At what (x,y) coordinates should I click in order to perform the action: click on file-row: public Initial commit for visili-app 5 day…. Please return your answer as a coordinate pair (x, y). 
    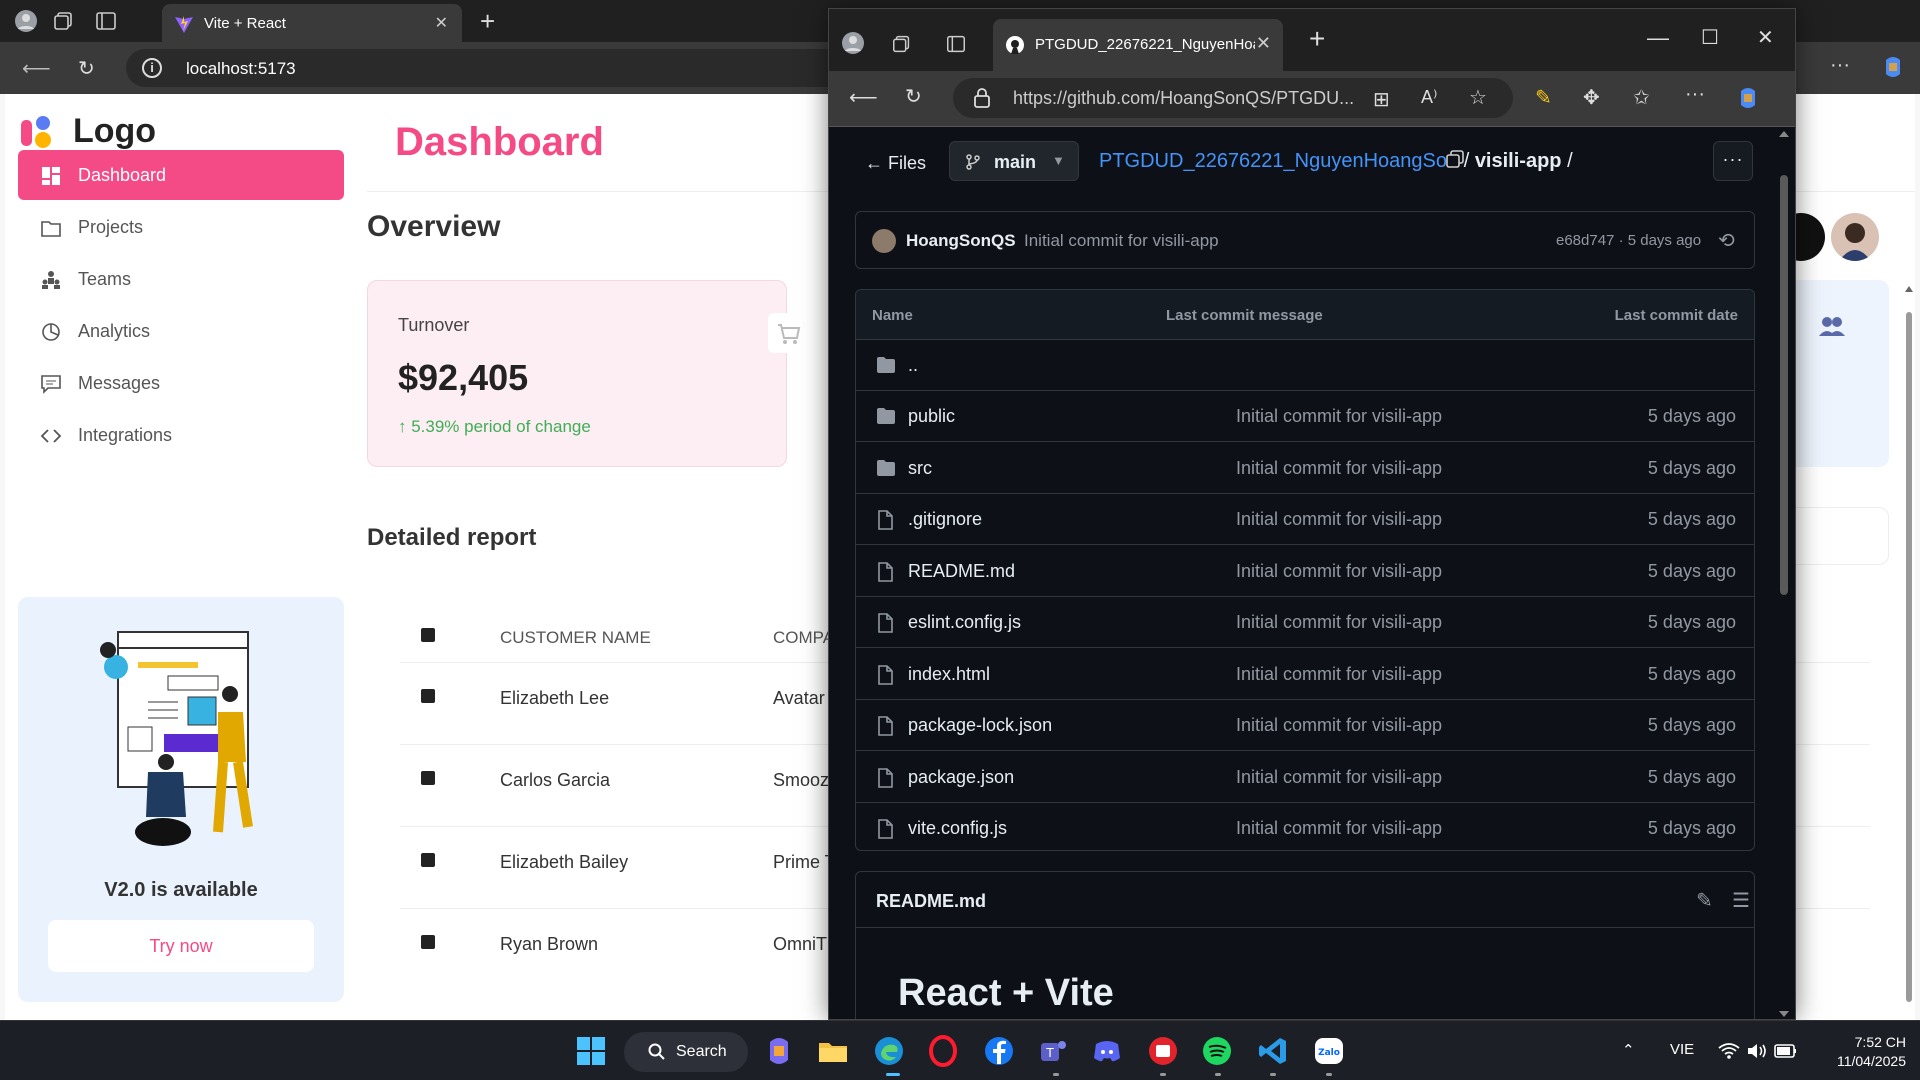
    Looking at the image, I should click on (1305, 416).